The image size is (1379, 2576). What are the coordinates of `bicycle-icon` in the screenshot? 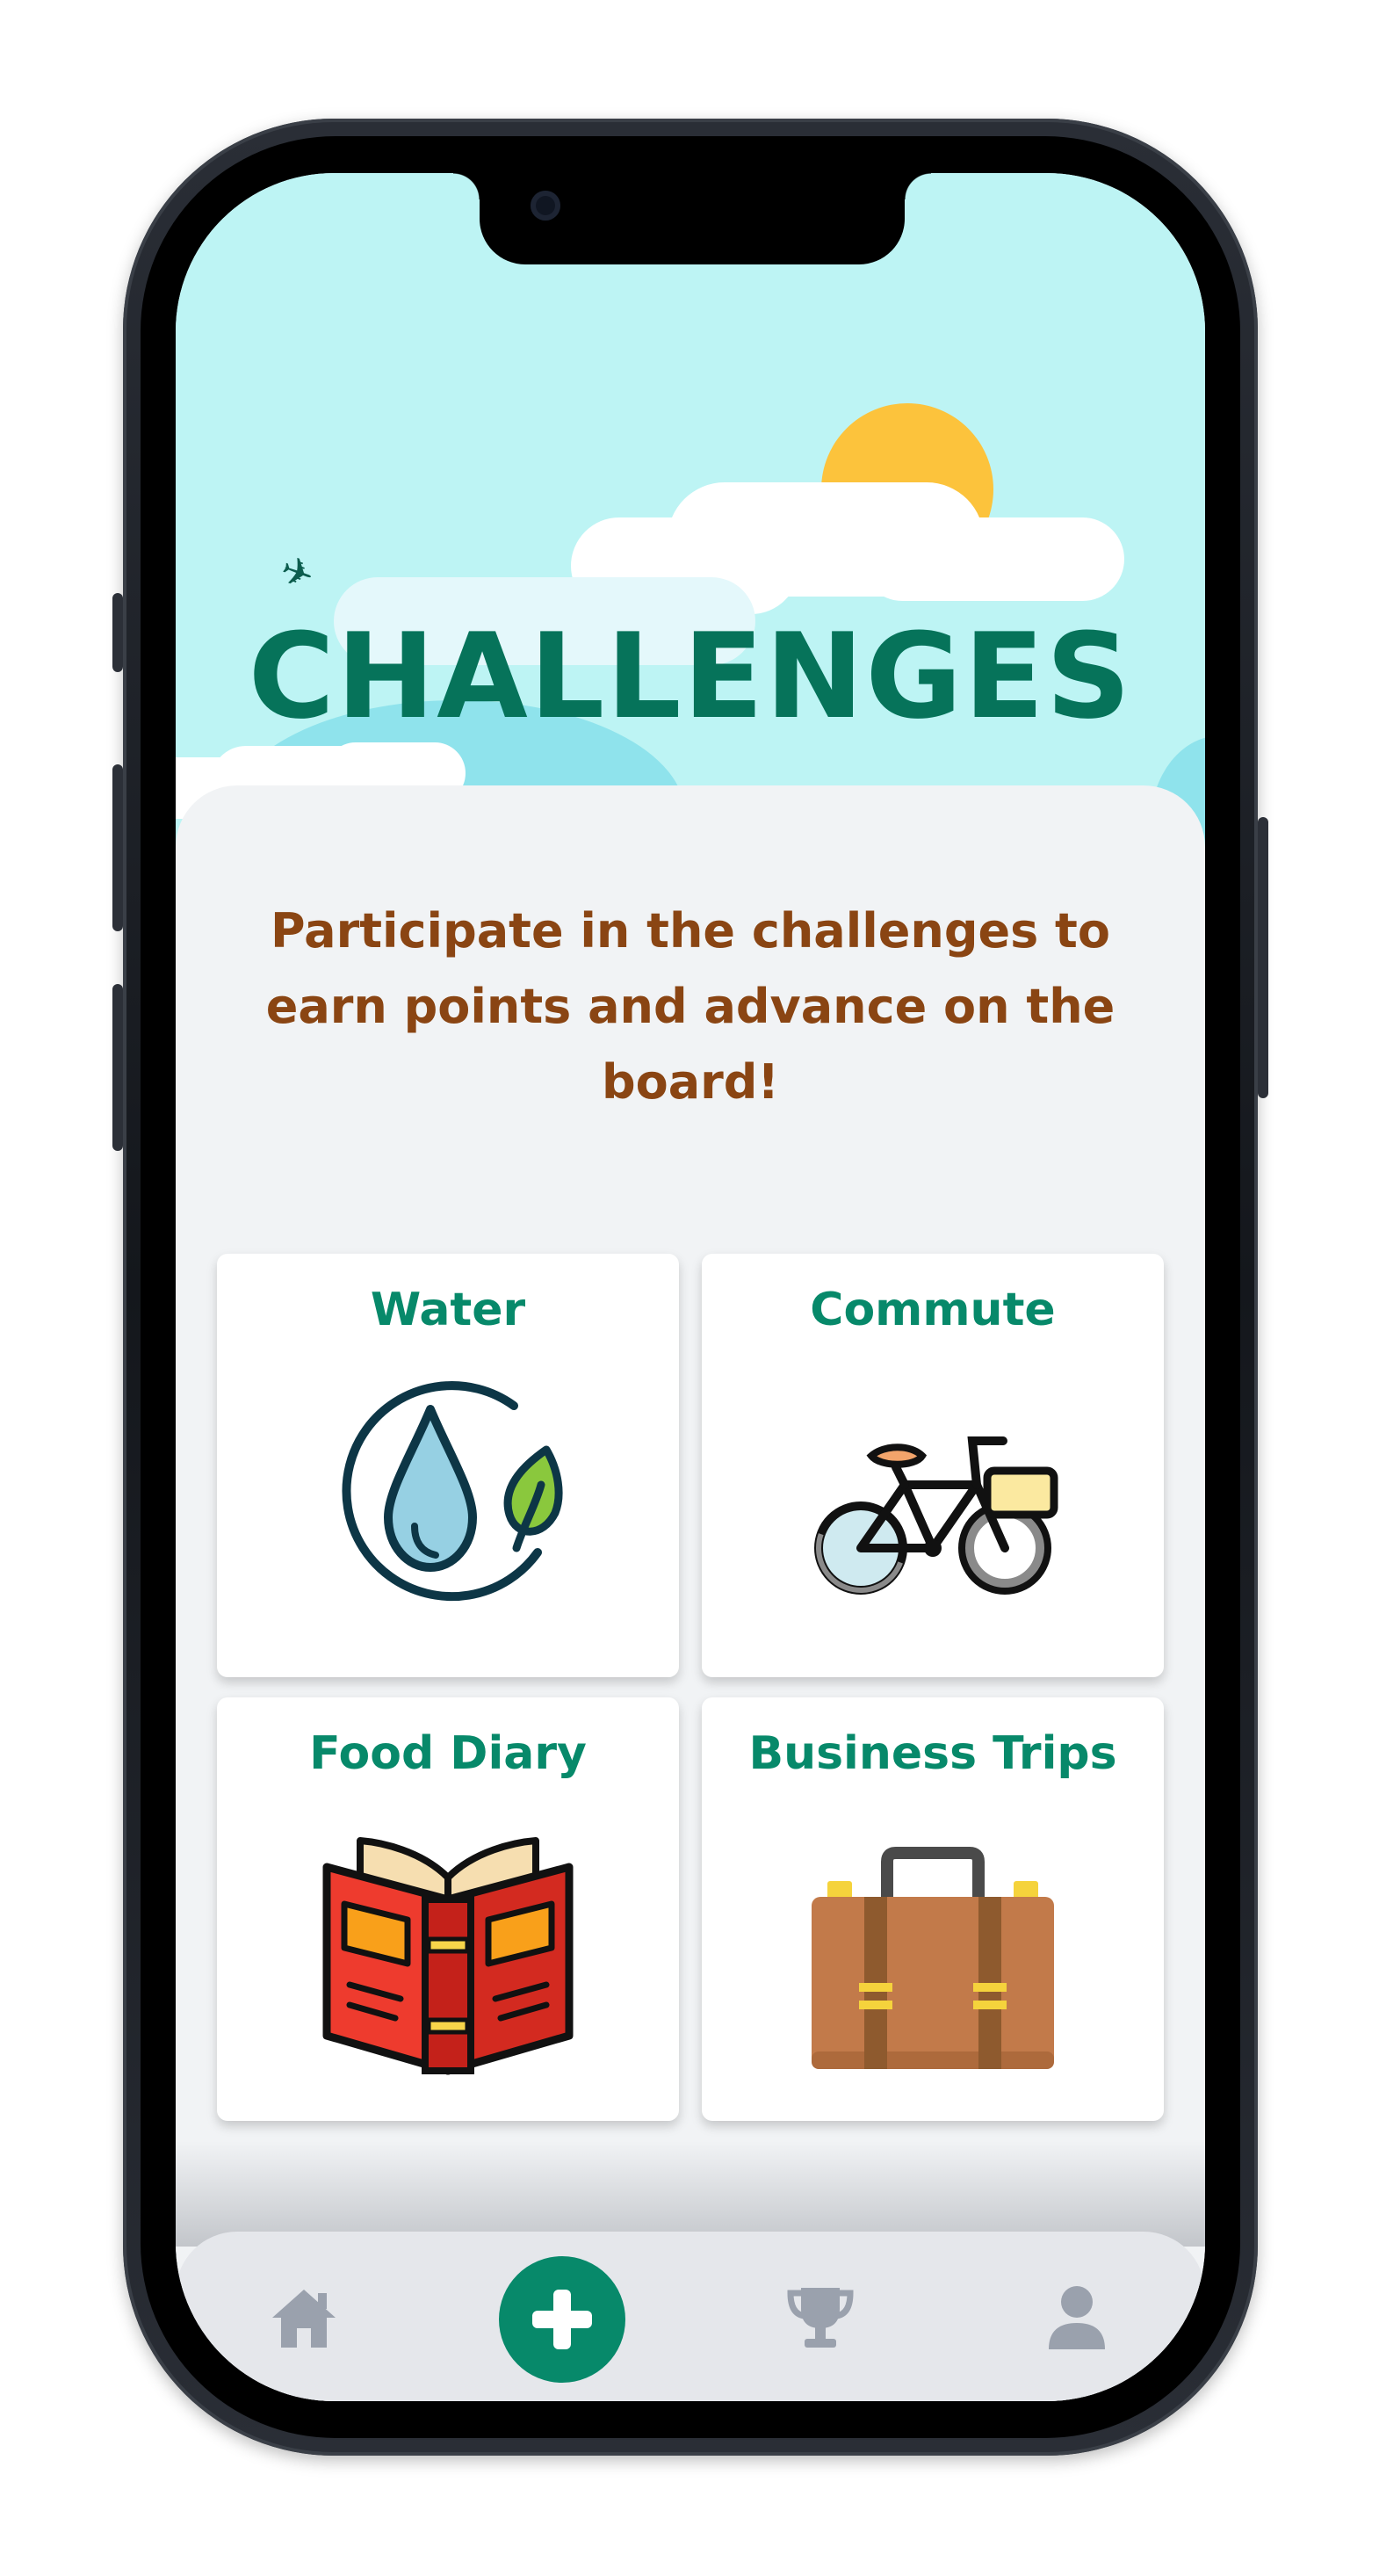 It's located at (936, 1515).